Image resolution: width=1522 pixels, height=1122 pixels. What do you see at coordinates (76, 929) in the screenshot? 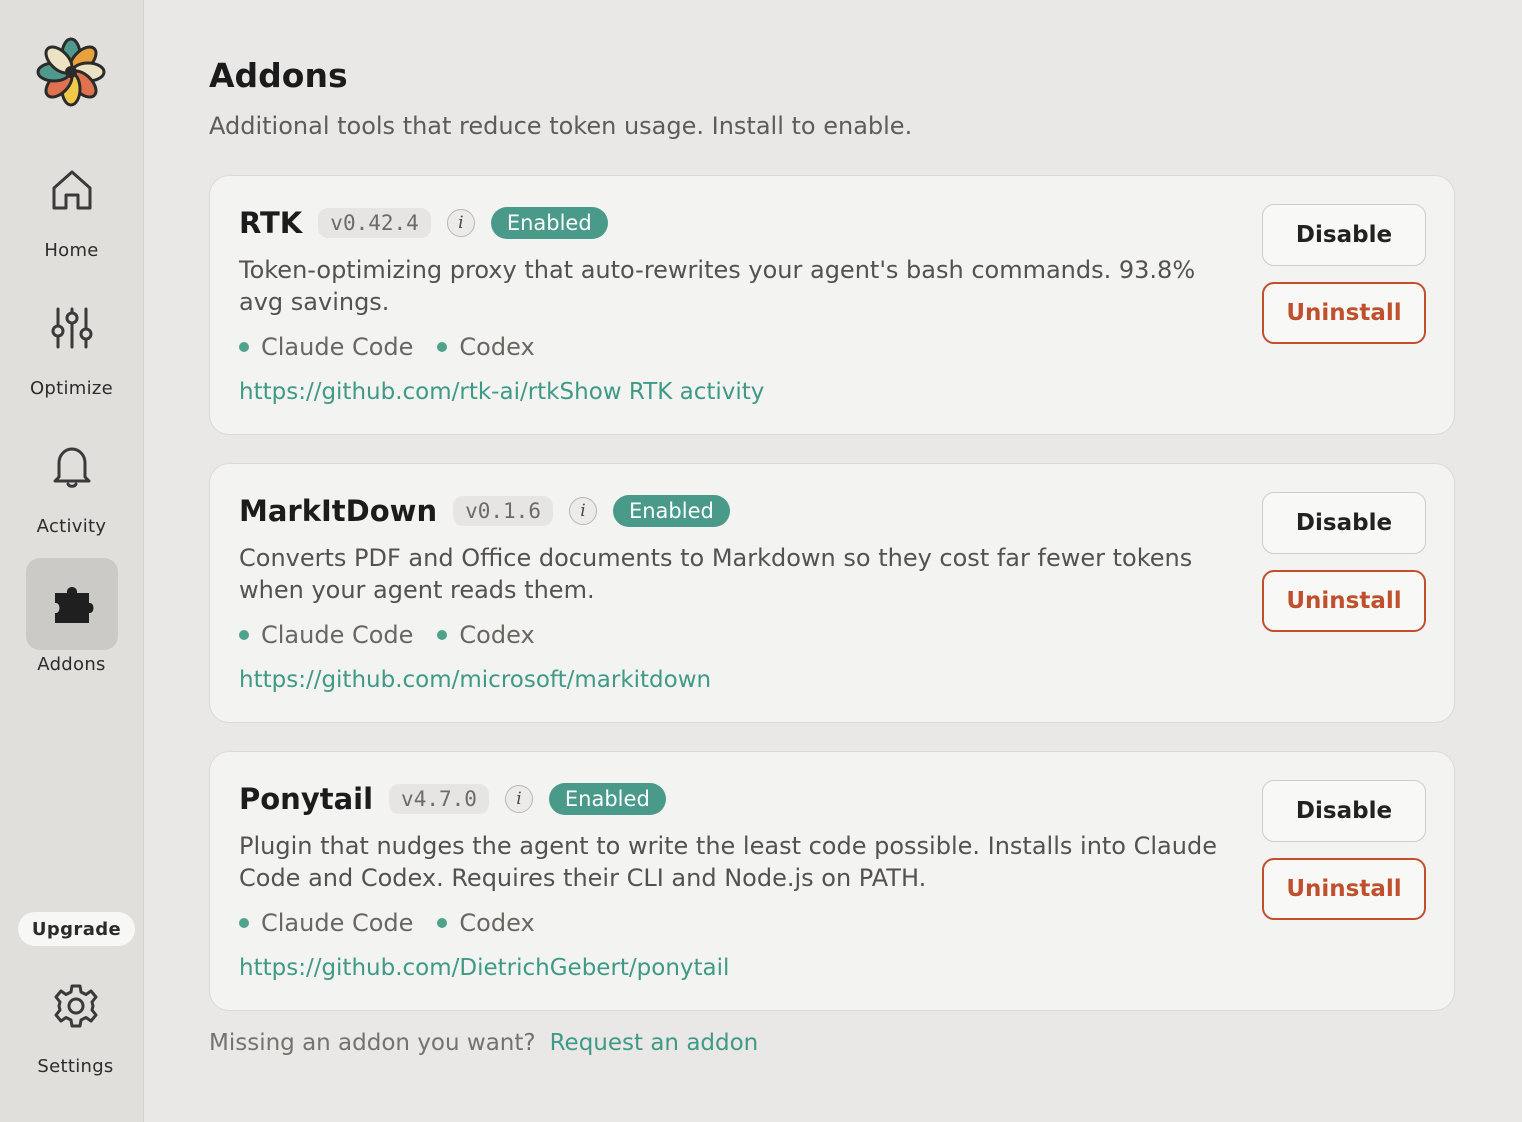
I see `upgrade-button: Upgrade` at bounding box center [76, 929].